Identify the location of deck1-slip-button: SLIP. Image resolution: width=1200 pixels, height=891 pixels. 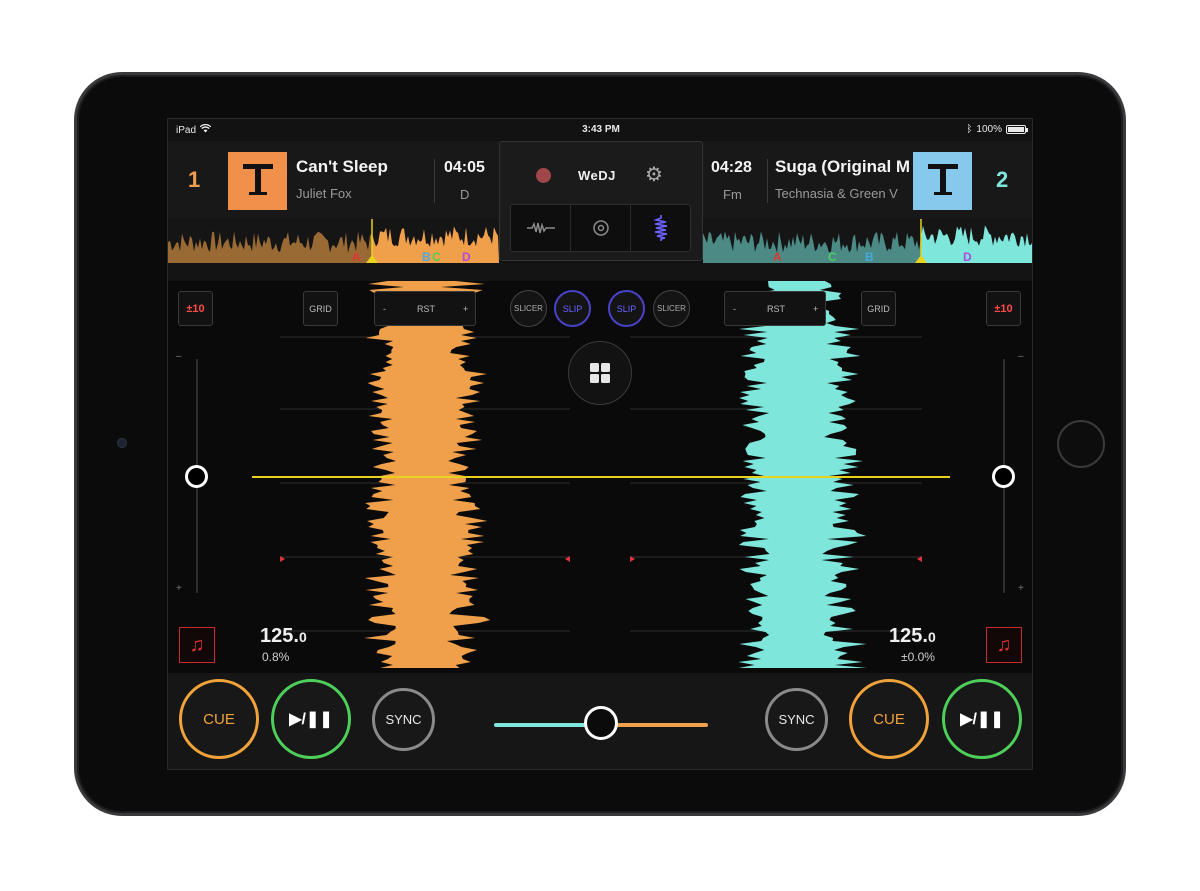
(572, 308).